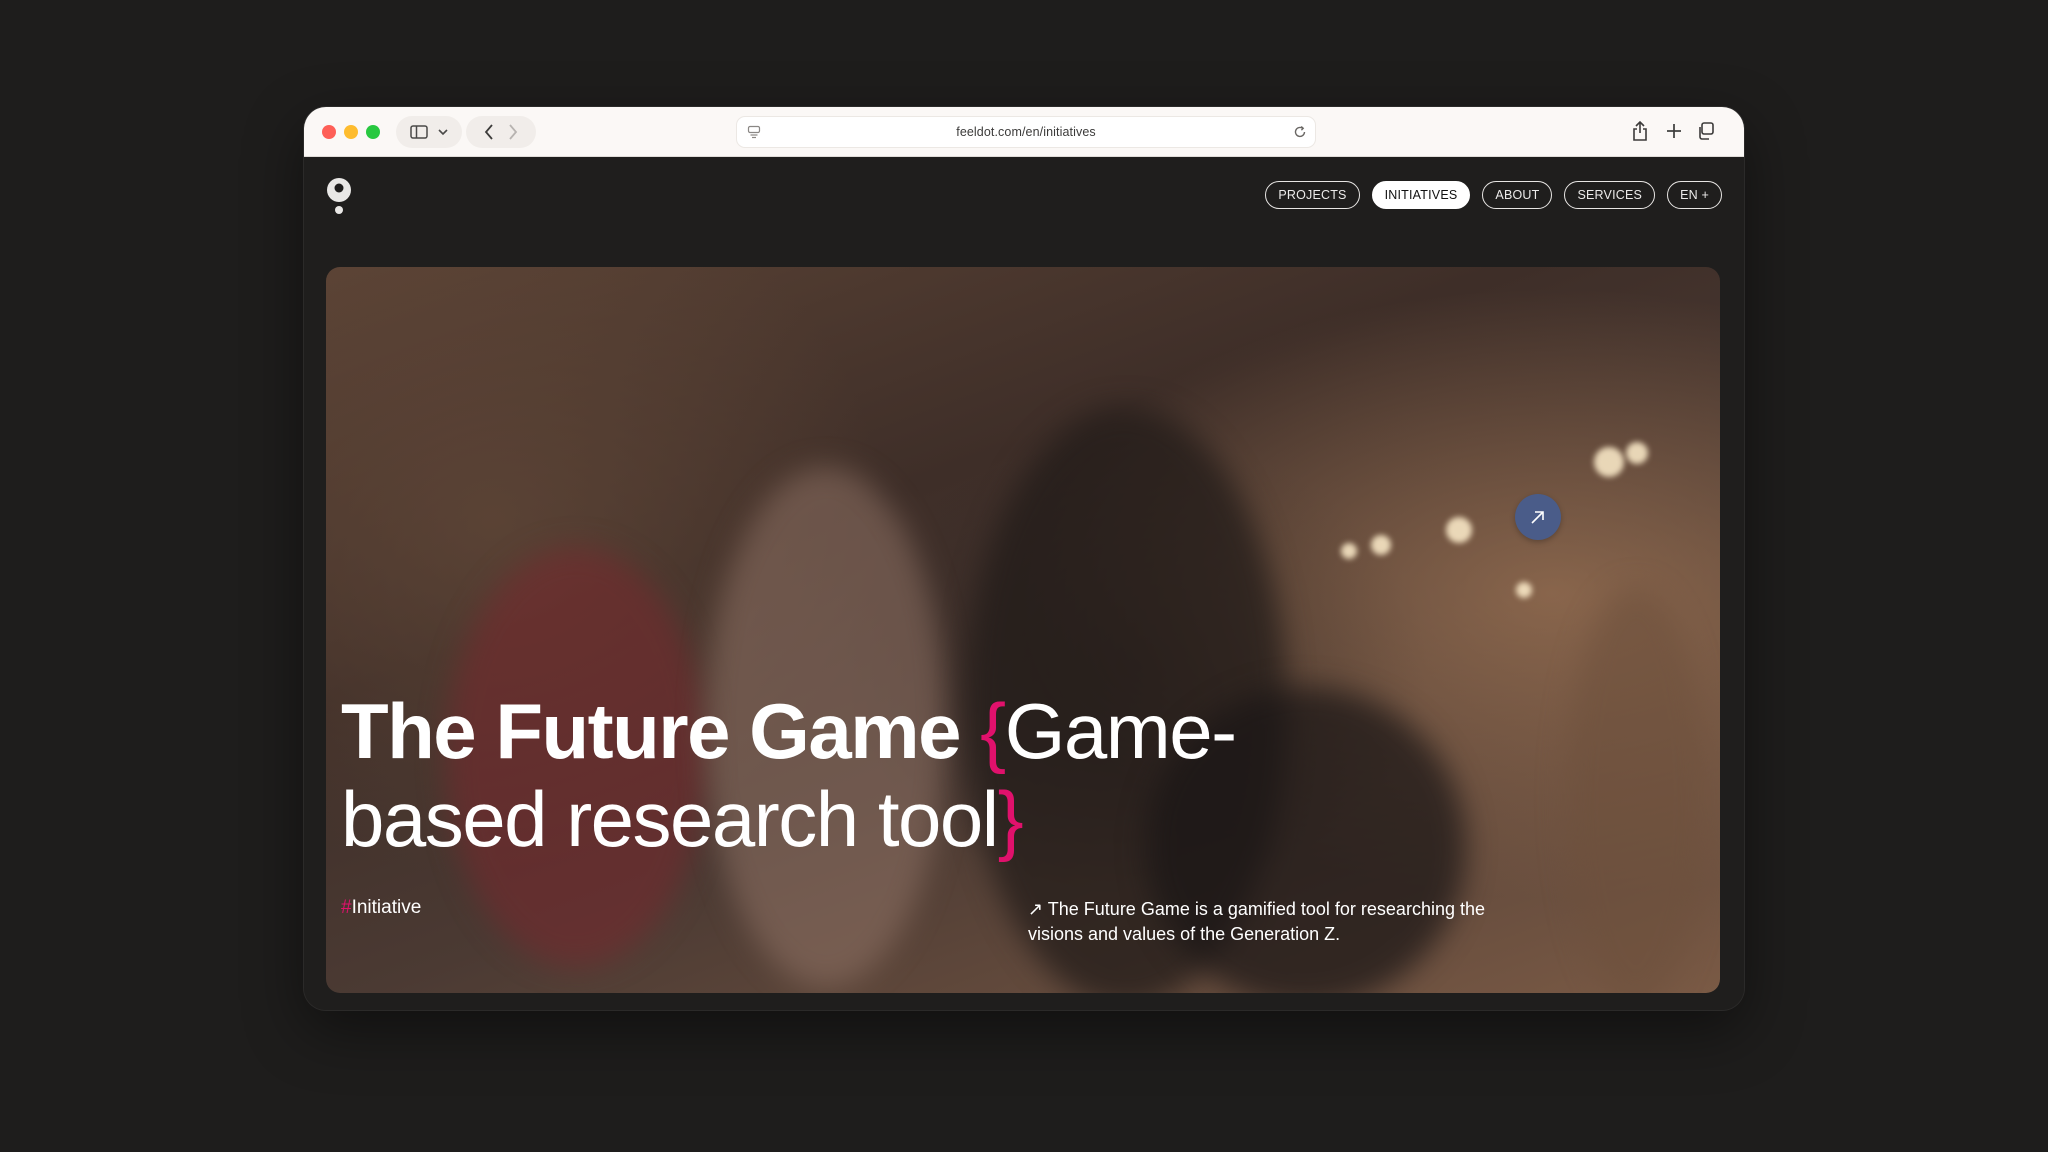 The width and height of the screenshot is (2048, 1152). What do you see at coordinates (489, 132) in the screenshot?
I see `back-arrow-icon` at bounding box center [489, 132].